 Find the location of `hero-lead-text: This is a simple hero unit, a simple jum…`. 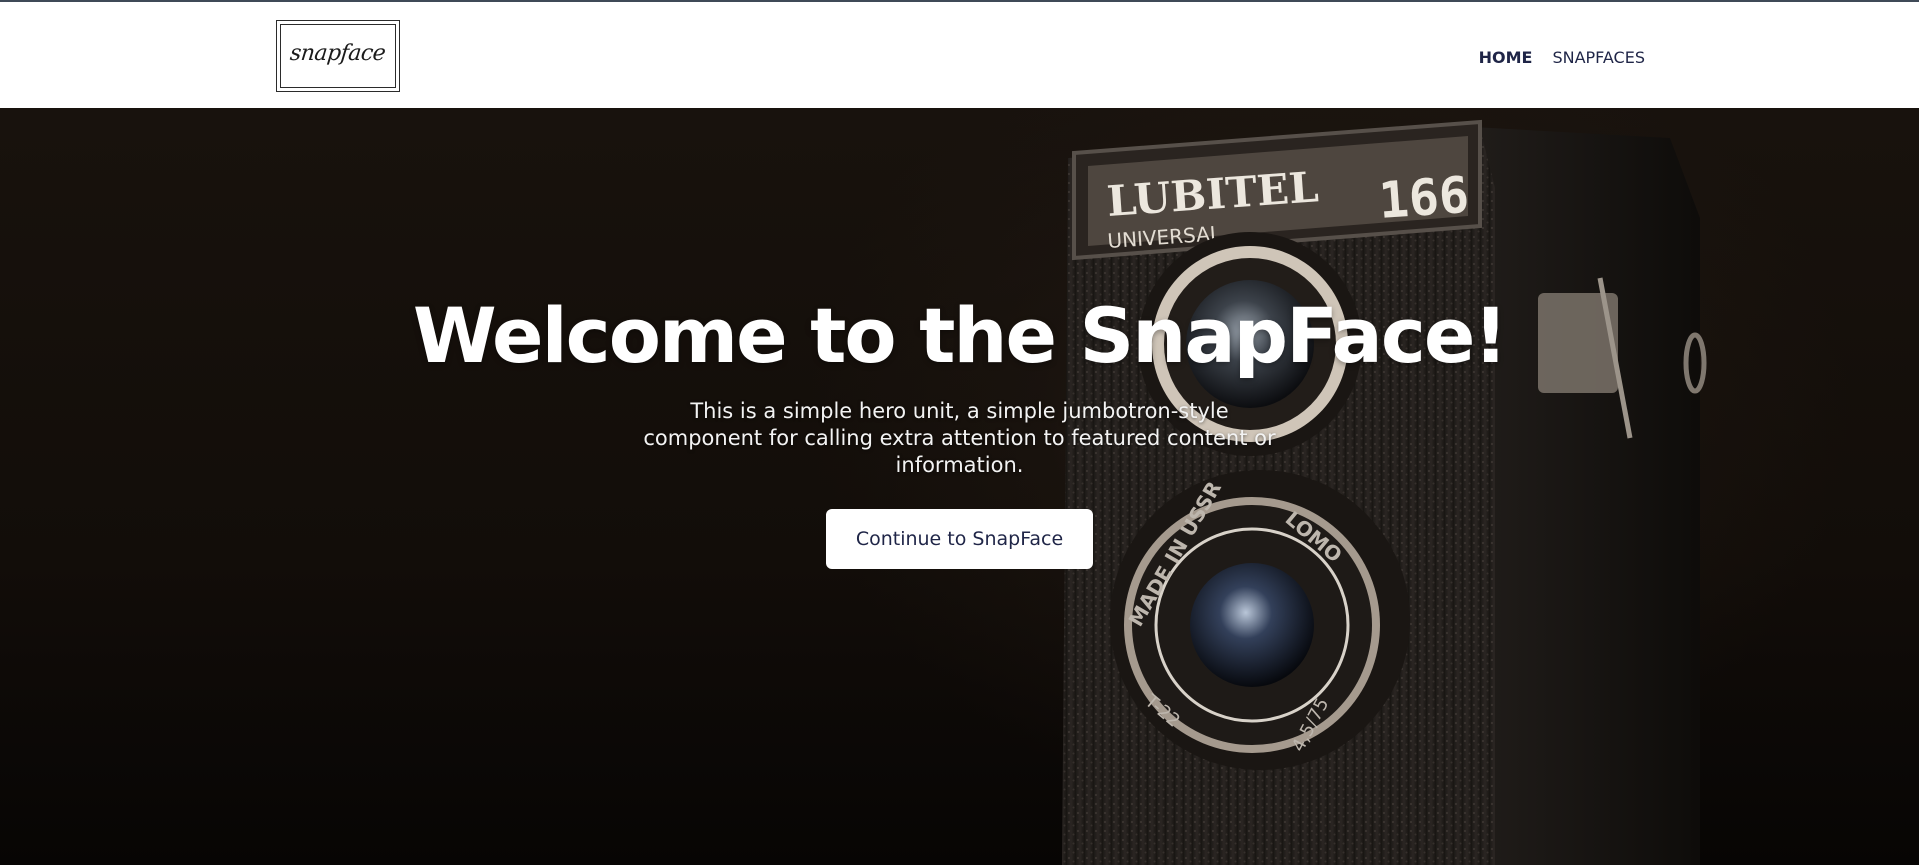

hero-lead-text: This is a simple hero unit, a simple jum… is located at coordinates (959, 438).